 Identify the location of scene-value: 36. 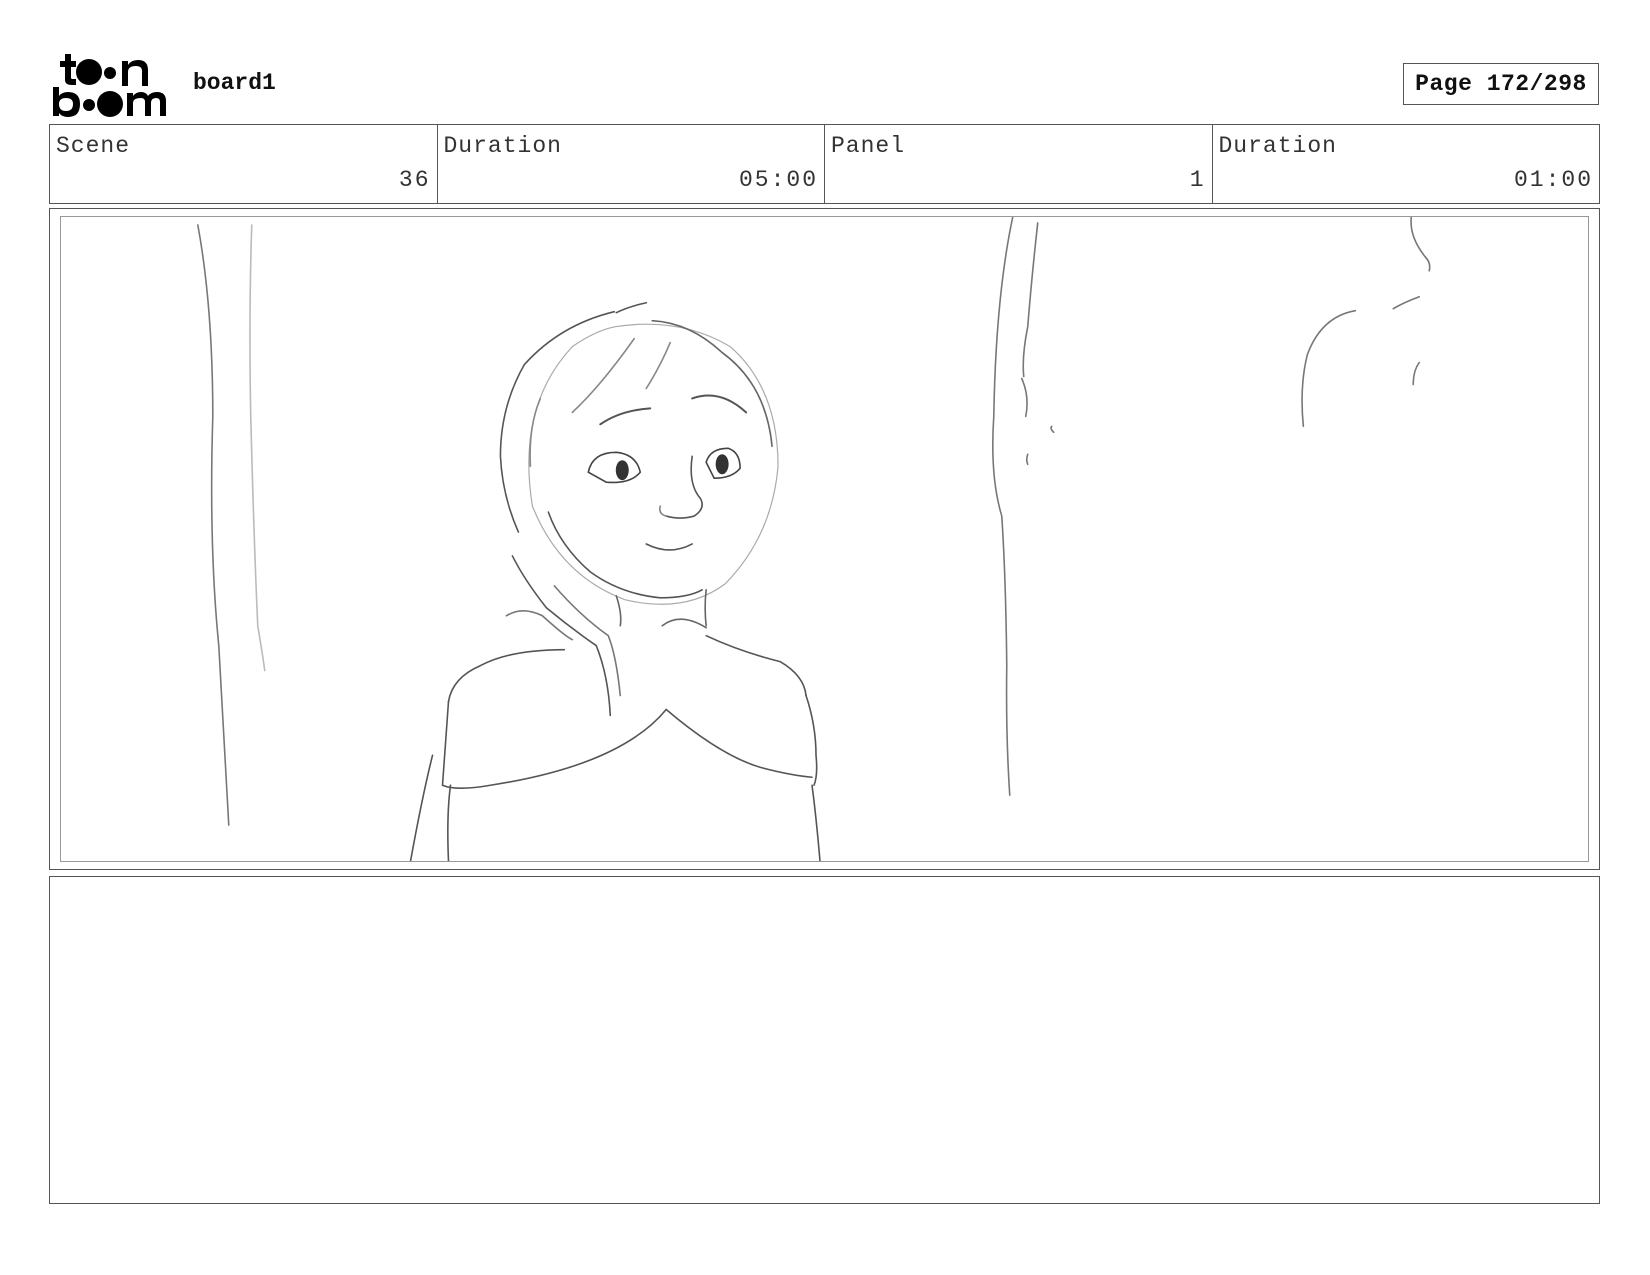
(414, 180).